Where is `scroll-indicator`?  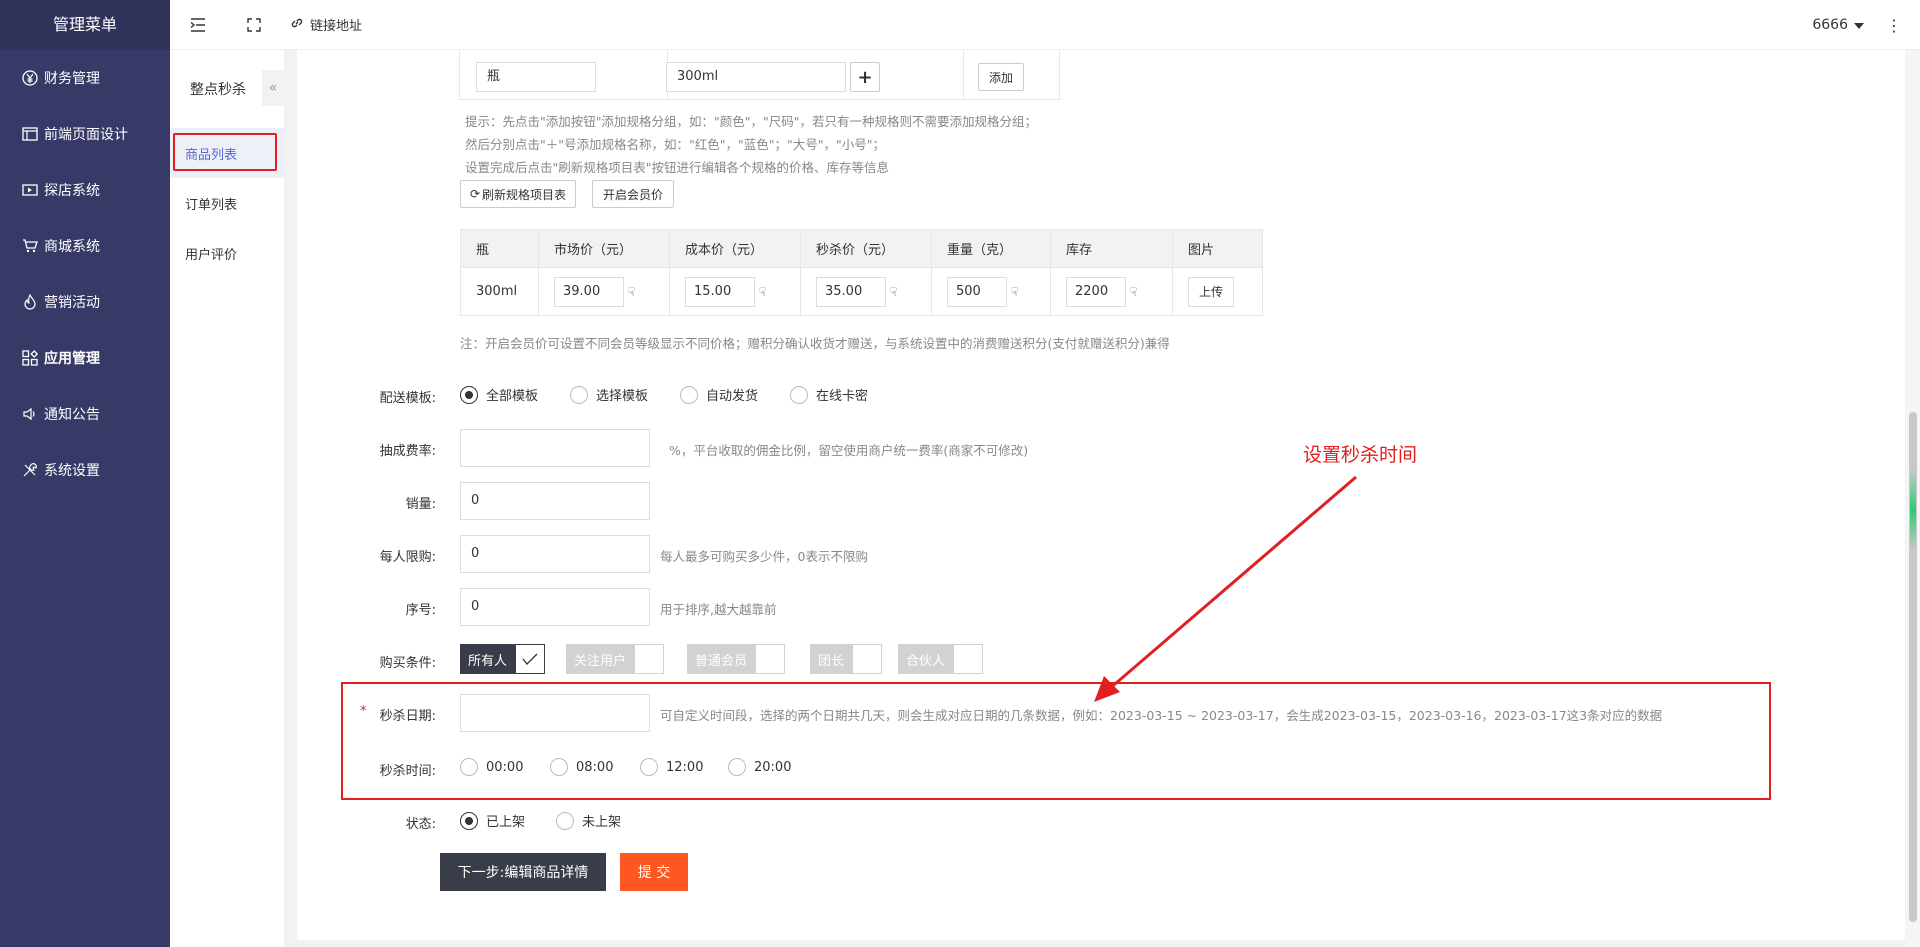 scroll-indicator is located at coordinates (1913, 510).